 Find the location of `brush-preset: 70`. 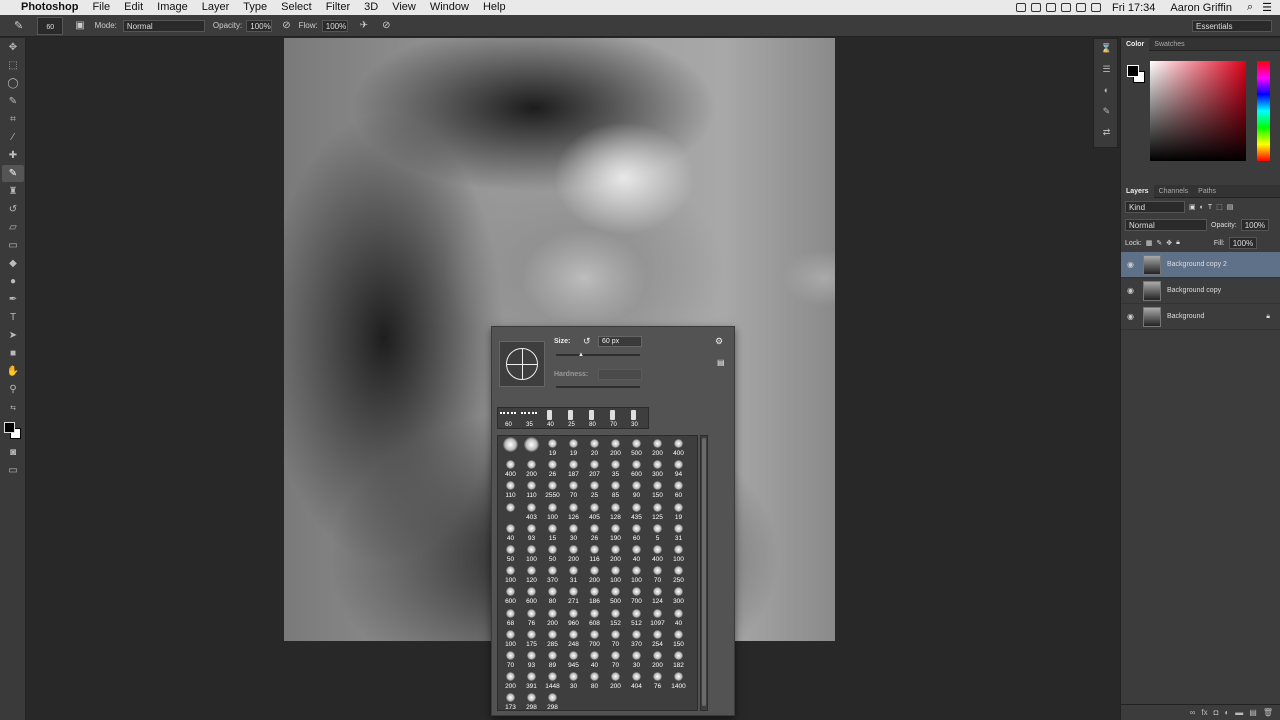

brush-preset: 70 is located at coordinates (573, 489).